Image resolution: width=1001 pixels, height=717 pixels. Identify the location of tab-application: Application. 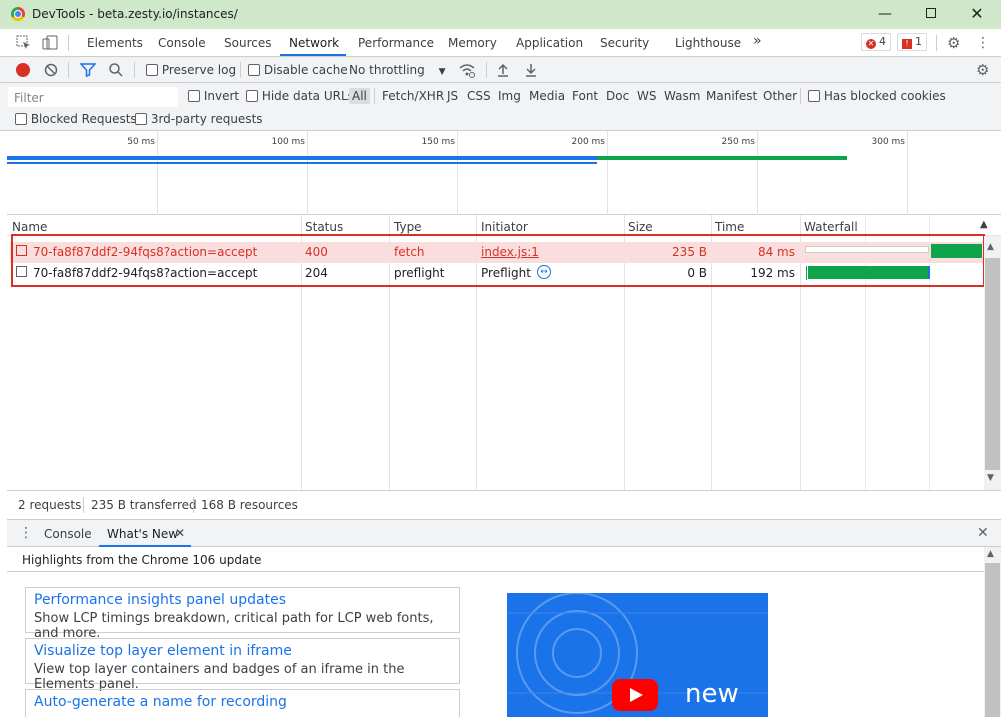
(549, 43).